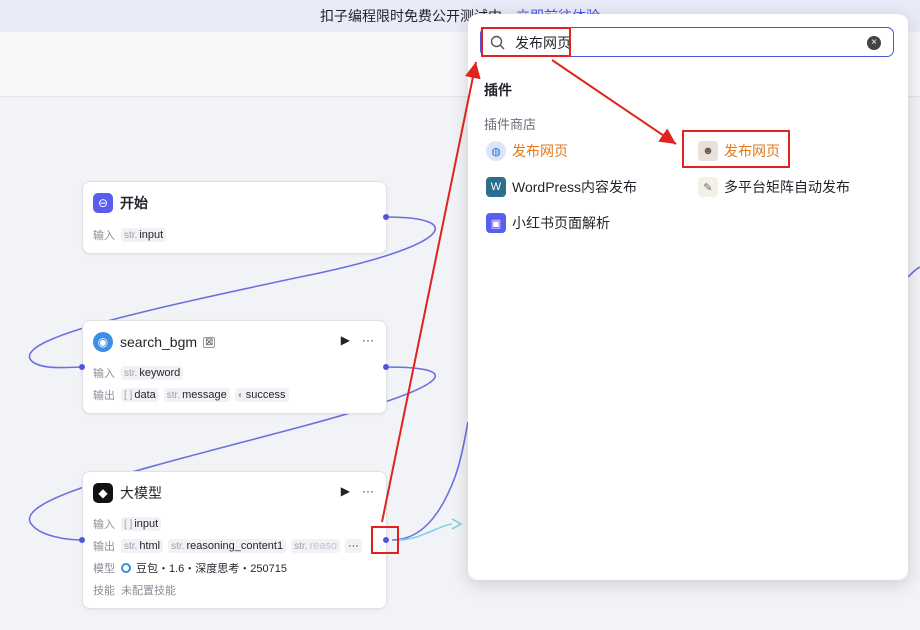 The width and height of the screenshot is (920, 630). I want to click on param-tag: str. message, so click(196, 395).